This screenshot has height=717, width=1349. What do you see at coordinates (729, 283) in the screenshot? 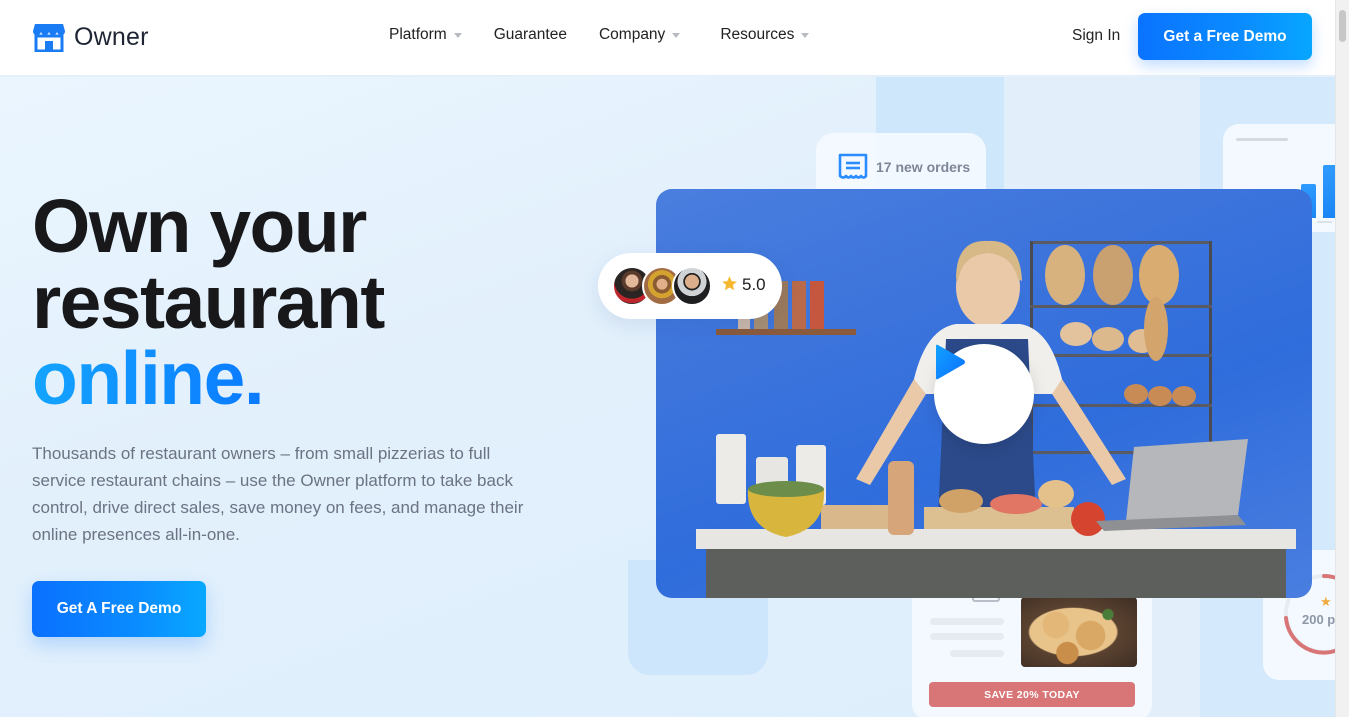
I see `star-icon` at bounding box center [729, 283].